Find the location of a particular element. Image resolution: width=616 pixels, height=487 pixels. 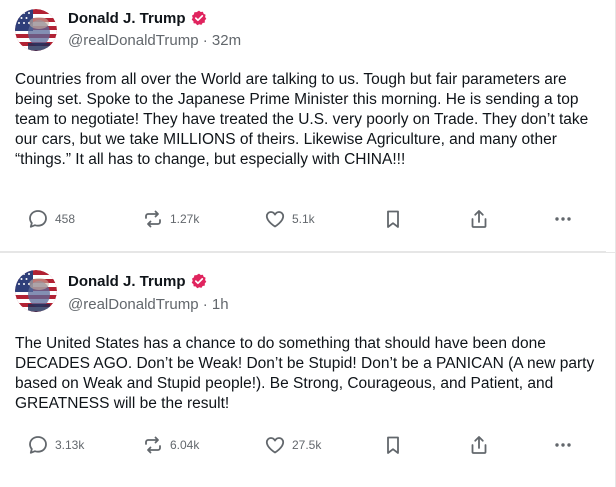

like-count: 27.5k is located at coordinates (307, 445).